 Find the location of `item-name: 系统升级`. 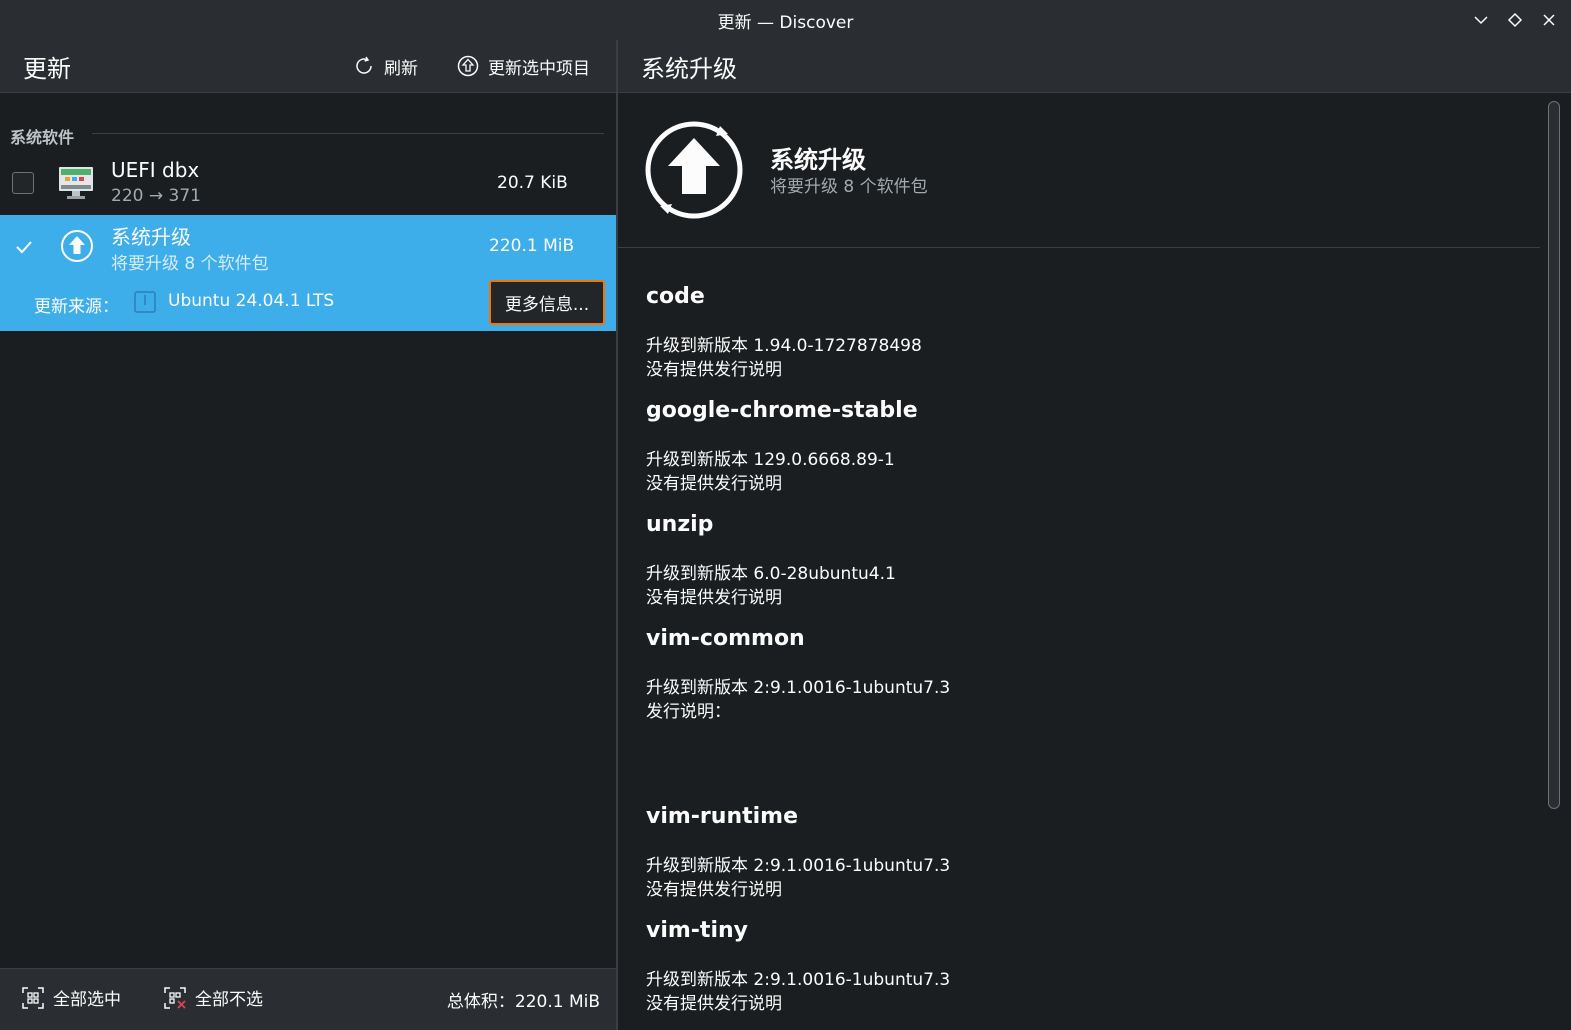

item-name: 系统升级 is located at coordinates (151, 237).